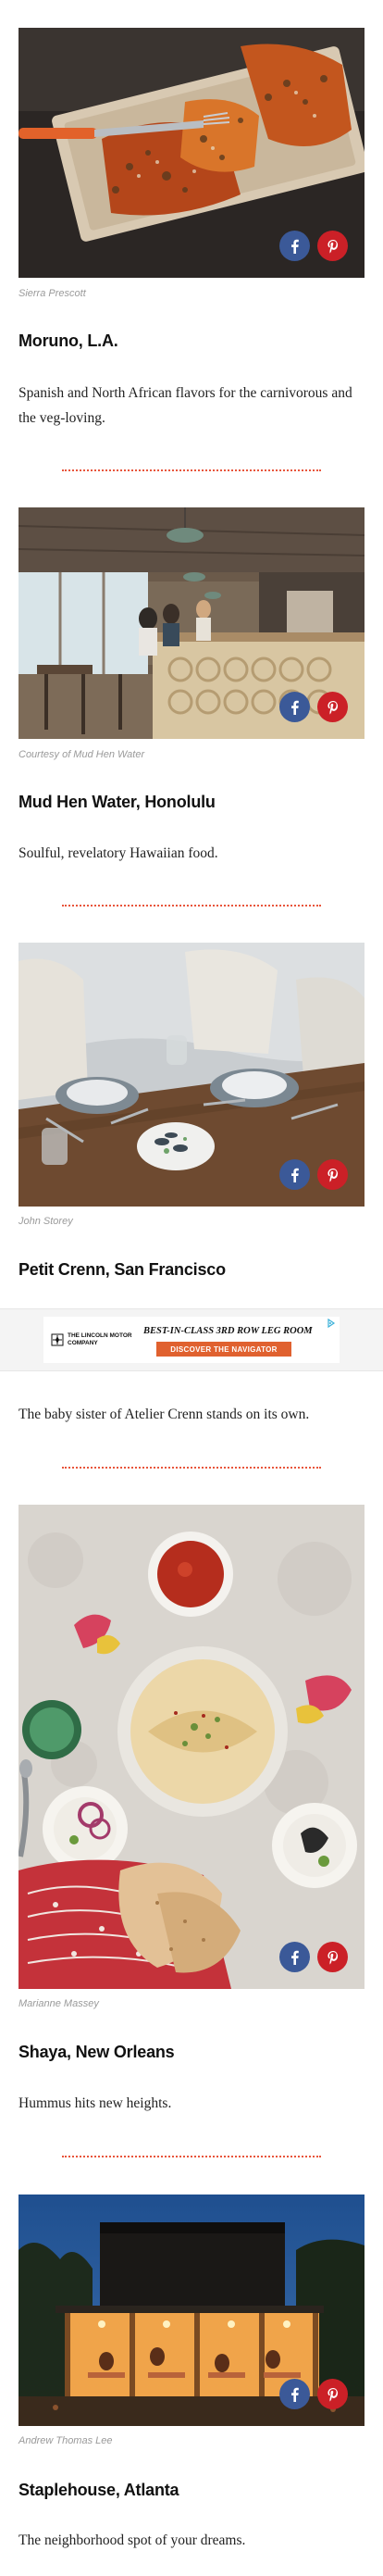 This screenshot has width=383, height=2576. Describe the element at coordinates (119, 853) in the screenshot. I see `article-description: Soulful, revelatory Hawaiian food.` at that location.